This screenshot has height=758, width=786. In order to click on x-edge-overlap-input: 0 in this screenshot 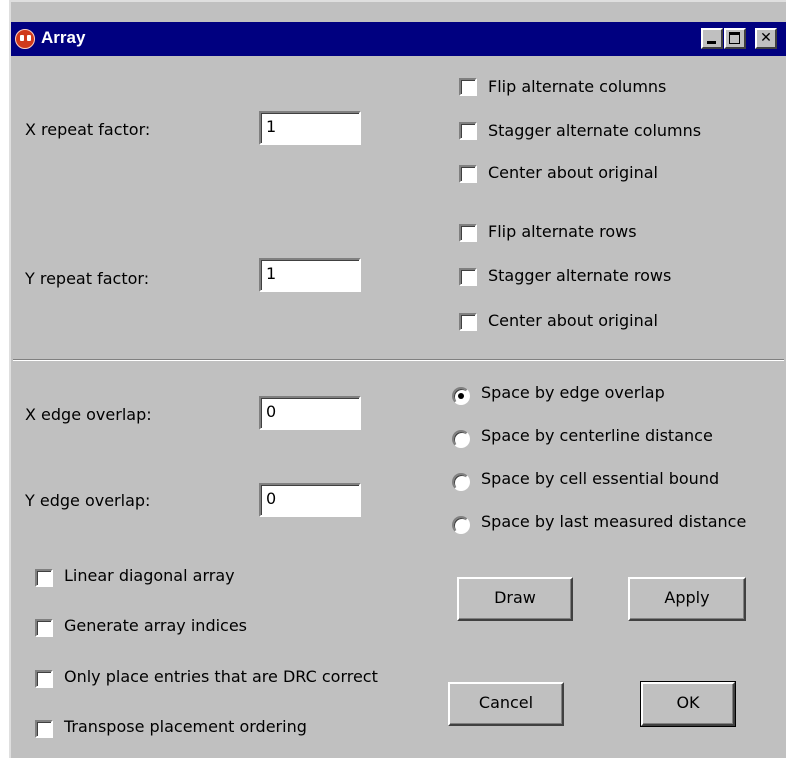, I will do `click(310, 413)`.